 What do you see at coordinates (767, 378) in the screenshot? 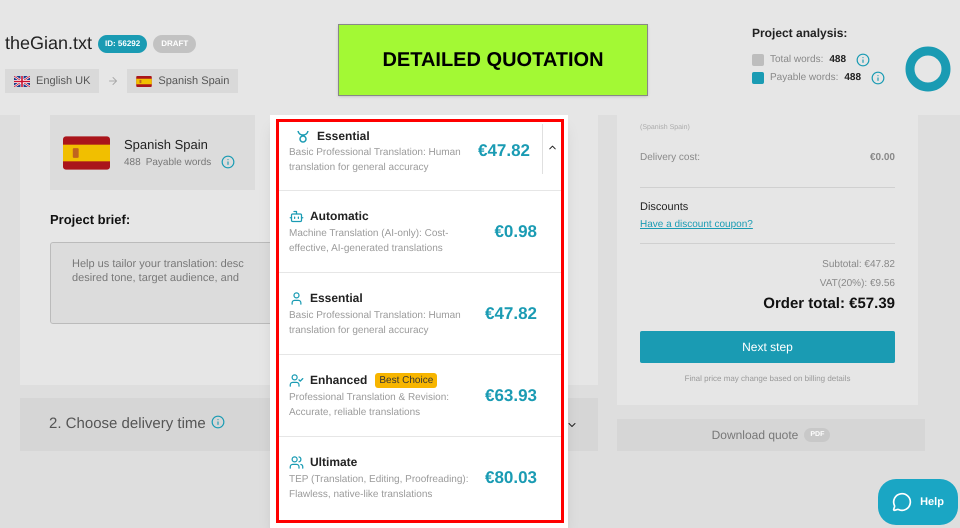
I see `price-note: Final price may change based on billing details` at bounding box center [767, 378].